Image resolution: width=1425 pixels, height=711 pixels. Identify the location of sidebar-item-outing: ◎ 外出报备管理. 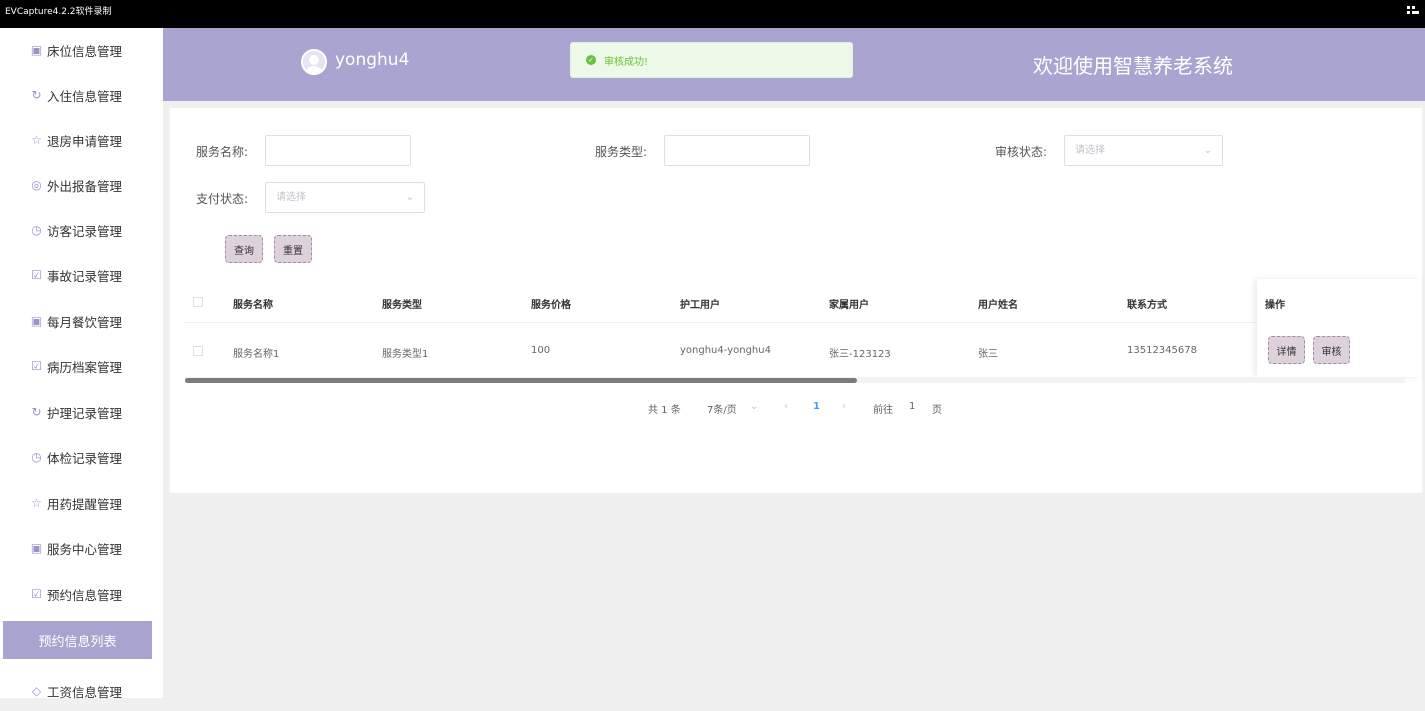
(81, 185).